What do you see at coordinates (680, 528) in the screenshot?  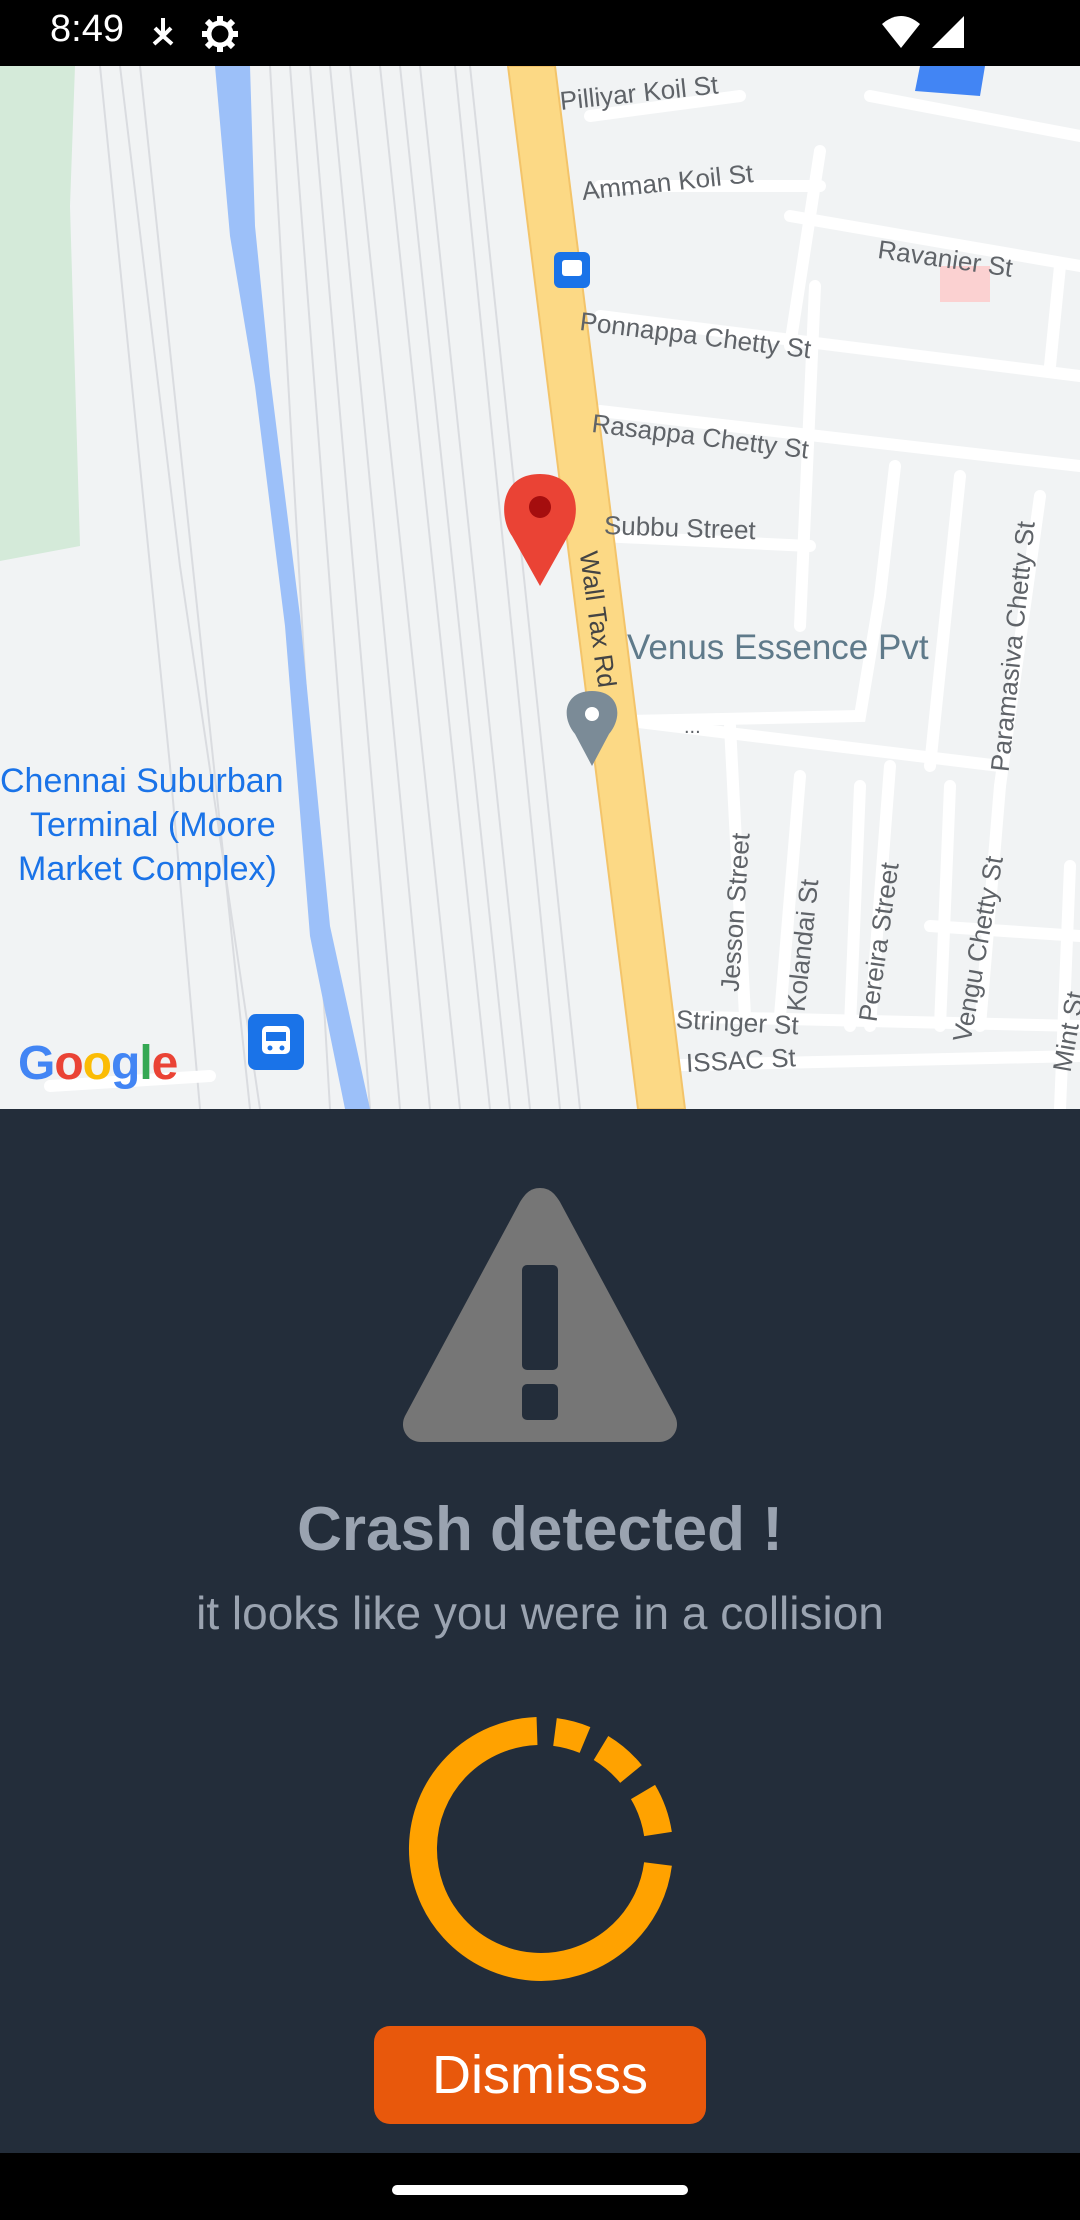 I see `street-label: Subbu Street` at bounding box center [680, 528].